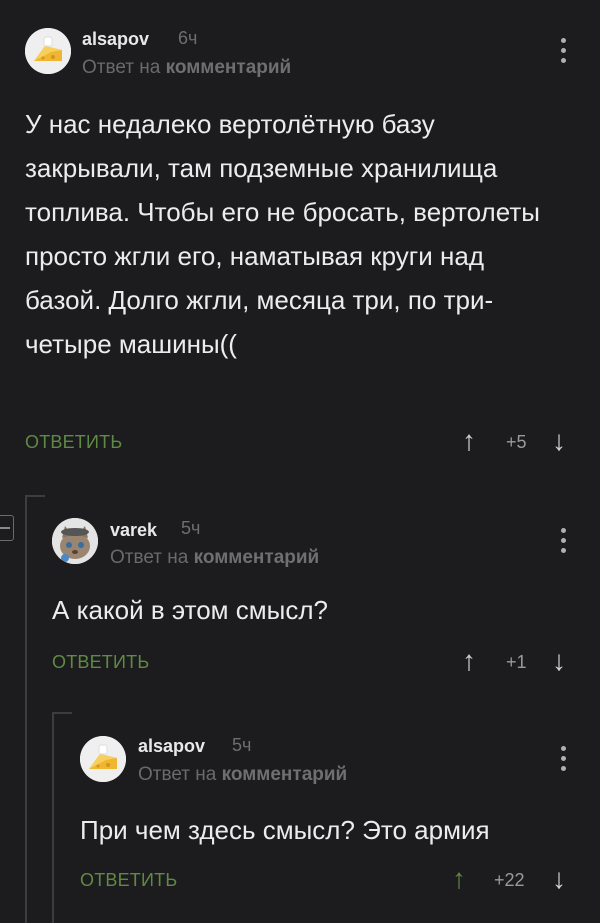  I want to click on vote-score: +22, so click(509, 880).